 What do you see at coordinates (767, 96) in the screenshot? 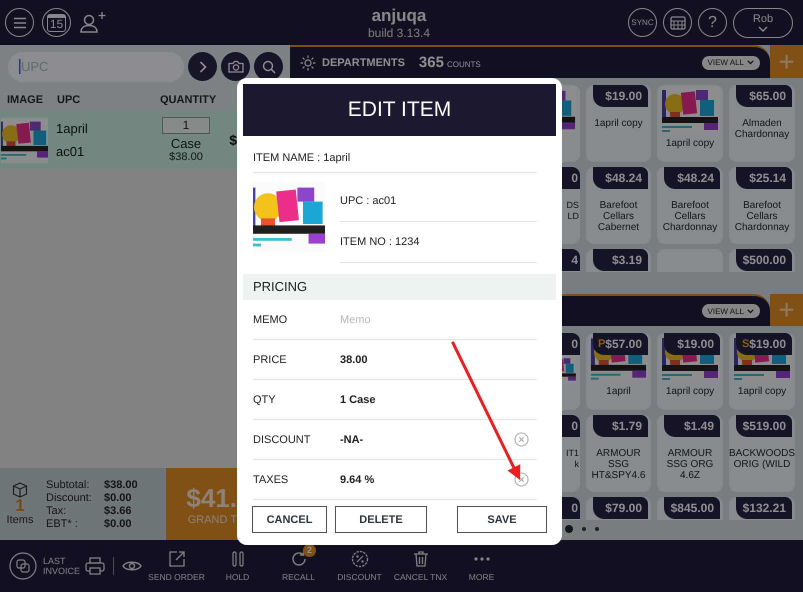
I see `price-text: $65.00` at bounding box center [767, 96].